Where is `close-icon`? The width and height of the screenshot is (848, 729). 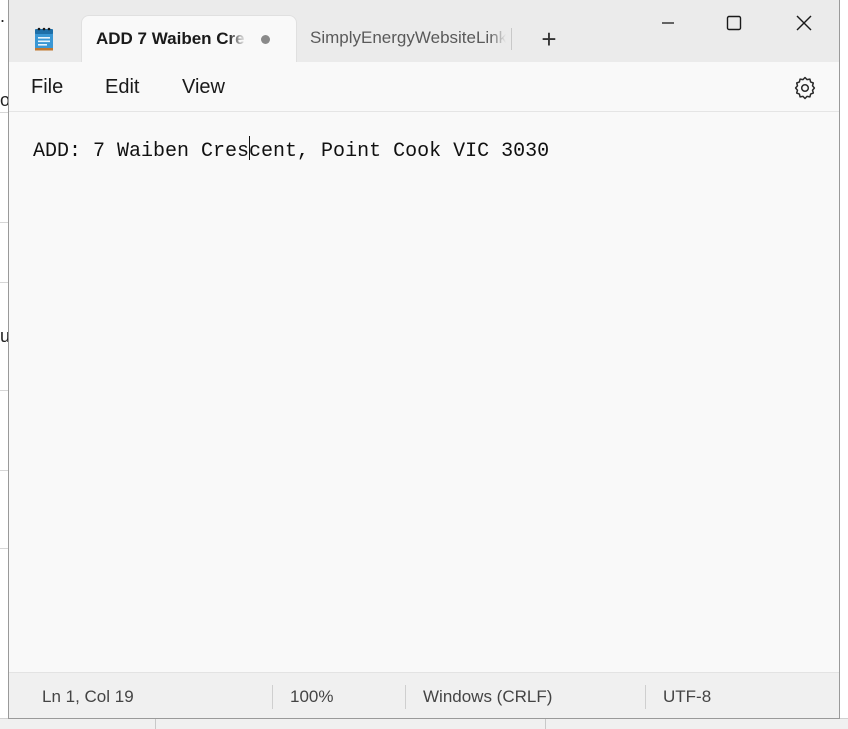 close-icon is located at coordinates (804, 23).